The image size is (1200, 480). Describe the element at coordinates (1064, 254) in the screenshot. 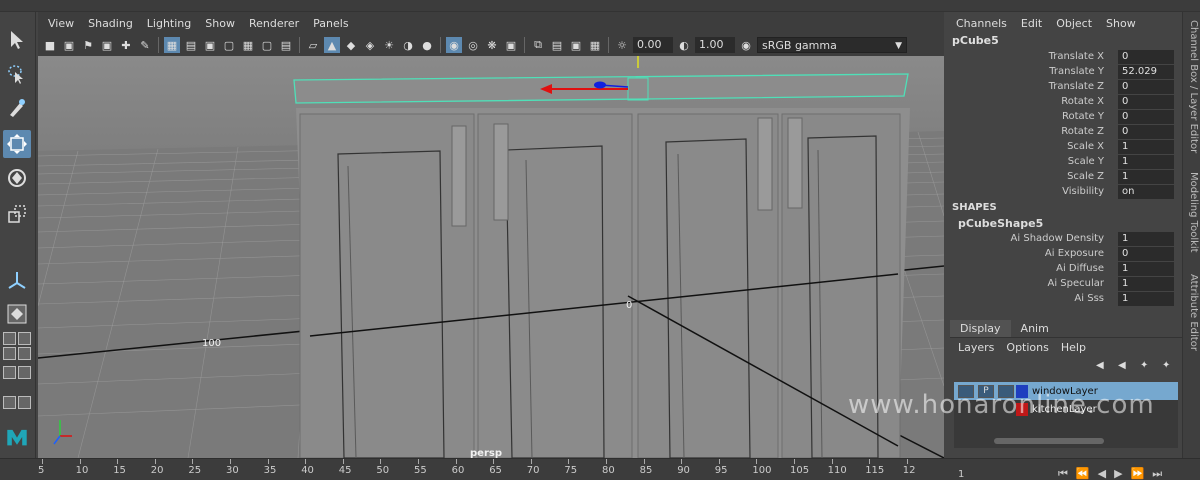

I see `attribute-row: Ai Exposure 0` at that location.